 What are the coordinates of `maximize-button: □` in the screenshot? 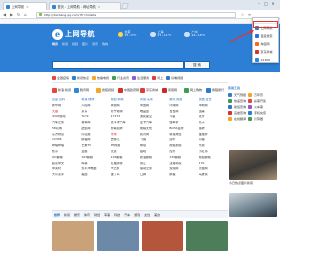 It's located at (266, 3).